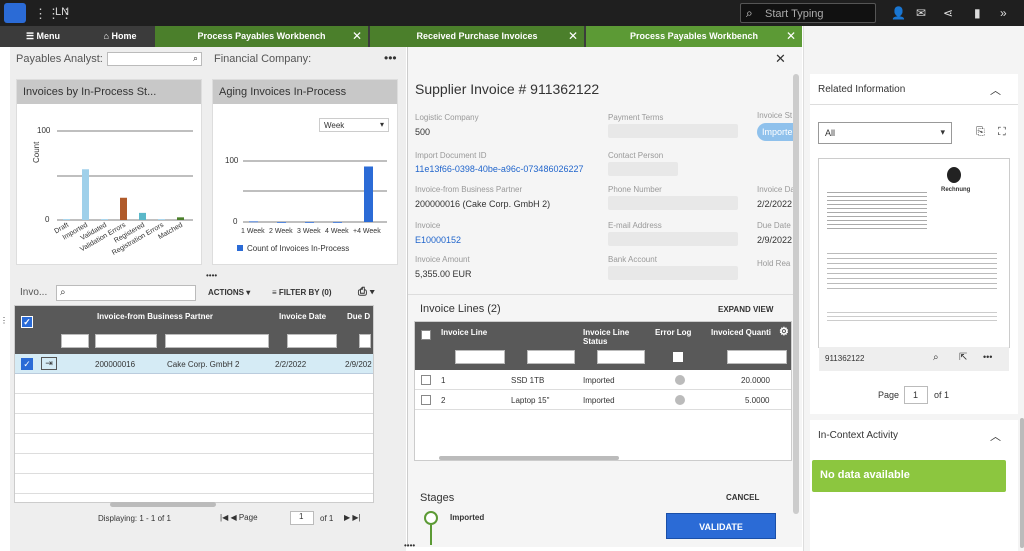 Image resolution: width=1024 pixels, height=551 pixels. Describe the element at coordinates (673, 332) in the screenshot. I see `col-error: Error Log` at that location.